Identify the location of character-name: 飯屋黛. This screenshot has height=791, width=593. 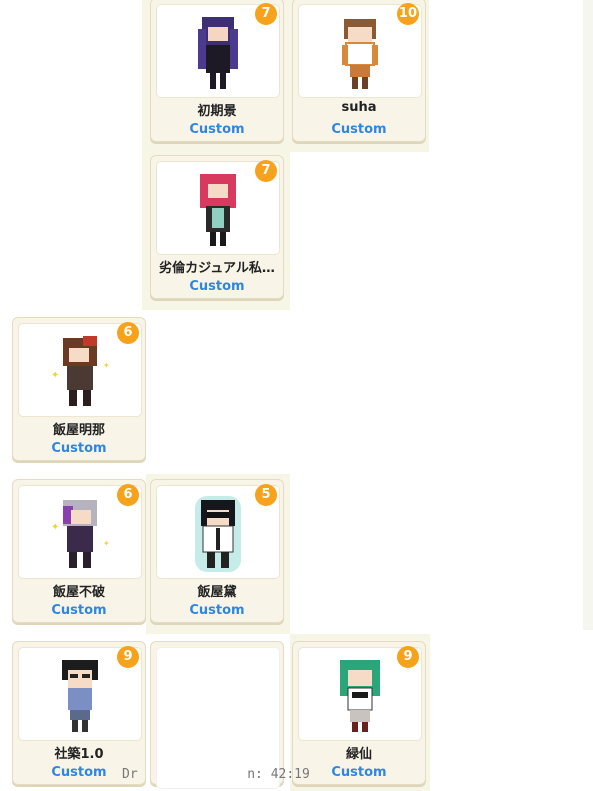
(217, 592).